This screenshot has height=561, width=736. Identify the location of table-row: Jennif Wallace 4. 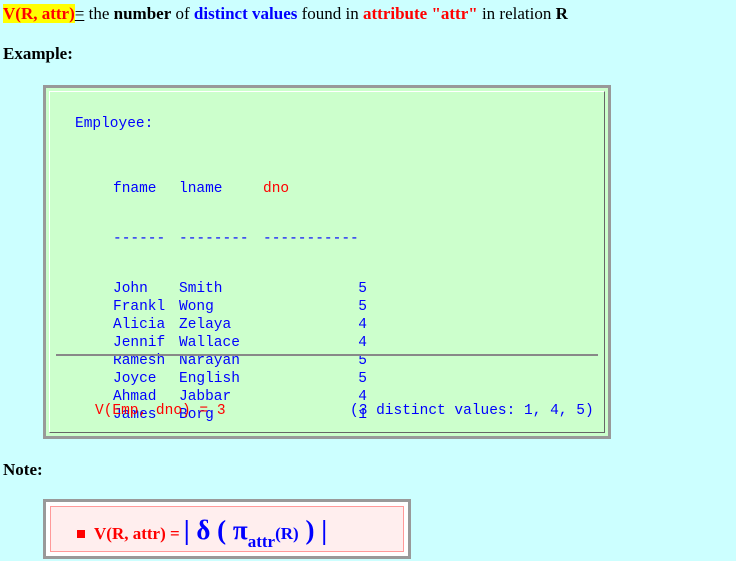
(240, 343).